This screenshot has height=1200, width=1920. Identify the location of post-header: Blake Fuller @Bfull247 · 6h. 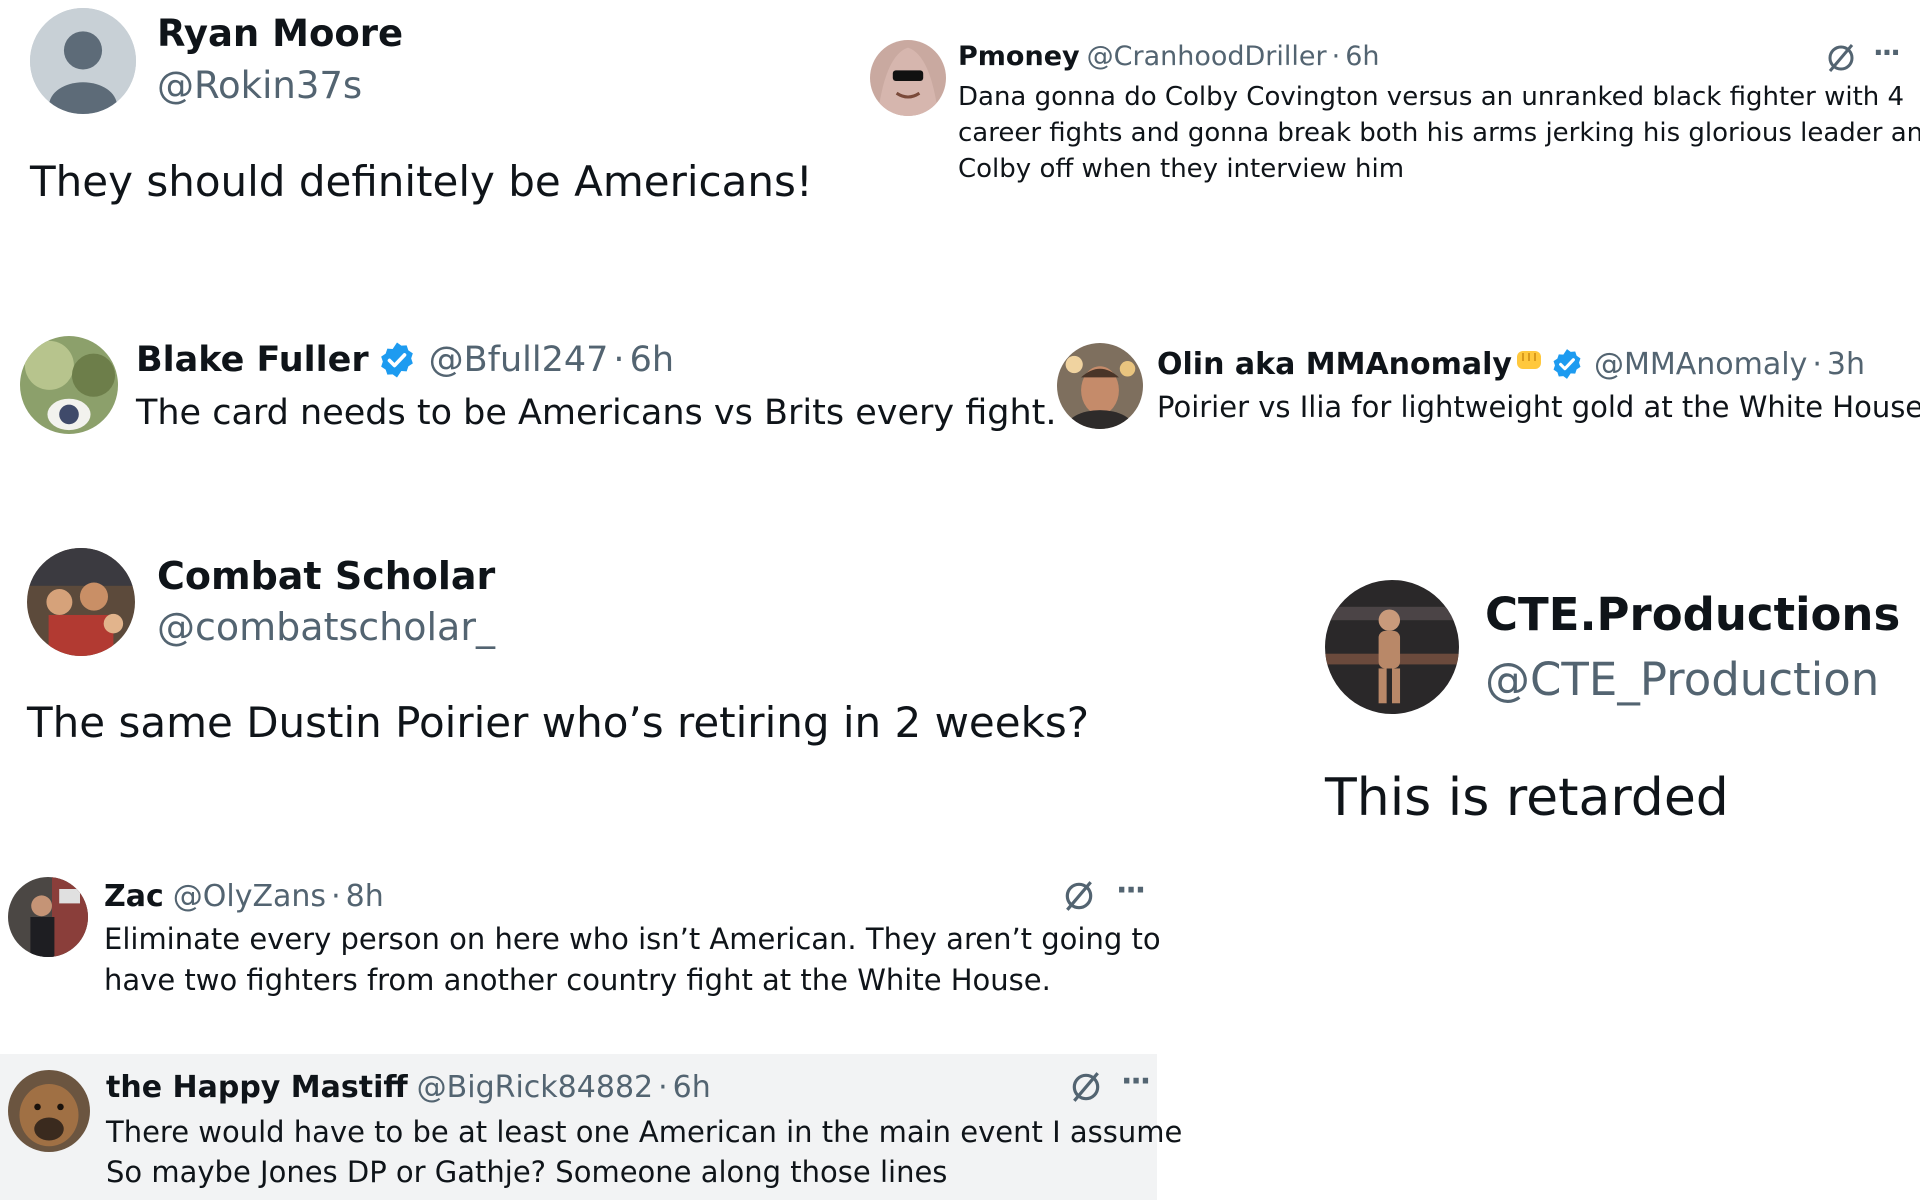
(405, 360).